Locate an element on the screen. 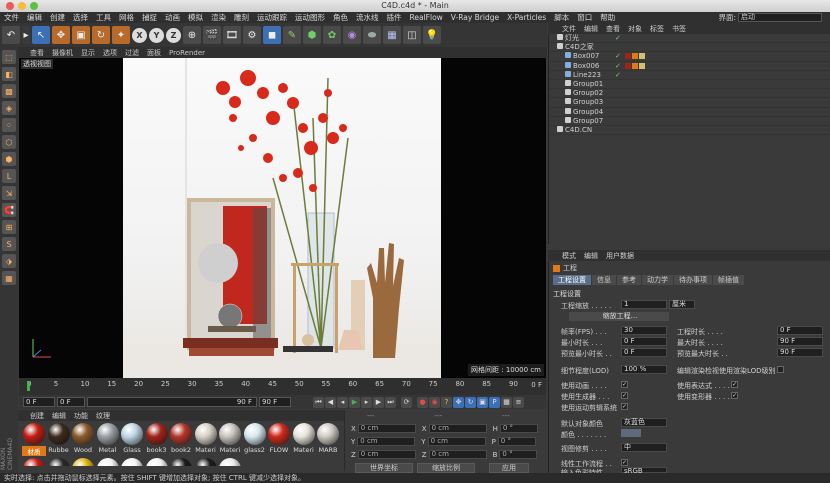 The width and height of the screenshot is (830, 483). use-expressions-checkbox: ✓ is located at coordinates (734, 384).